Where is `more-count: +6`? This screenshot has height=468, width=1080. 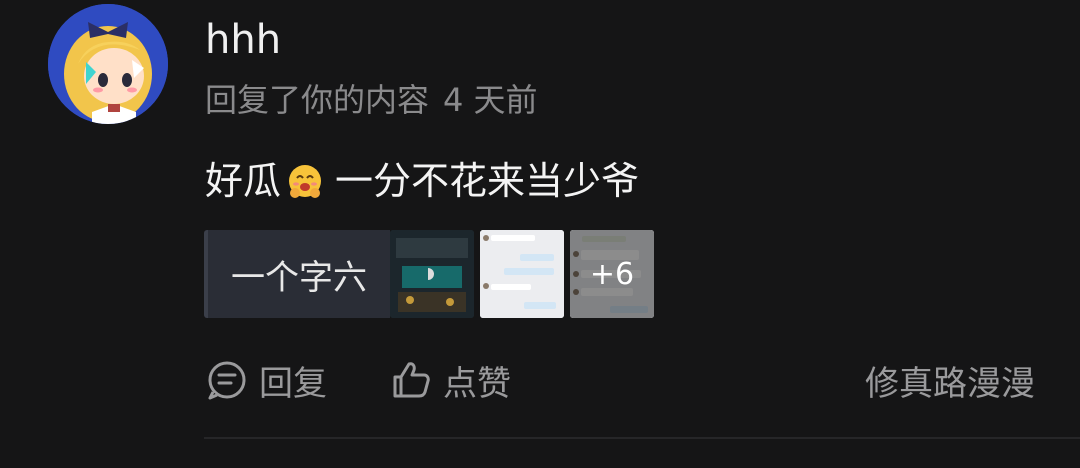
more-count: +6 is located at coordinates (612, 274).